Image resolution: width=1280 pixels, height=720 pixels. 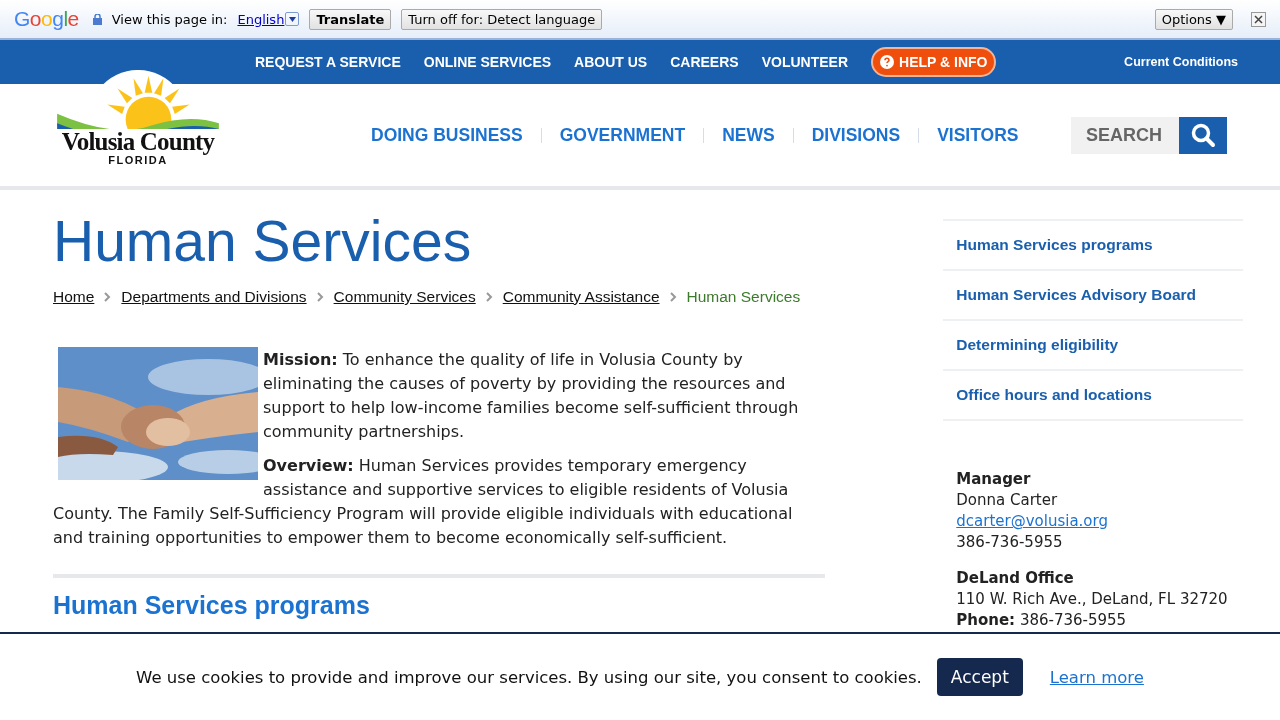 What do you see at coordinates (1125, 135) in the screenshot?
I see `search-field: SEARCH` at bounding box center [1125, 135].